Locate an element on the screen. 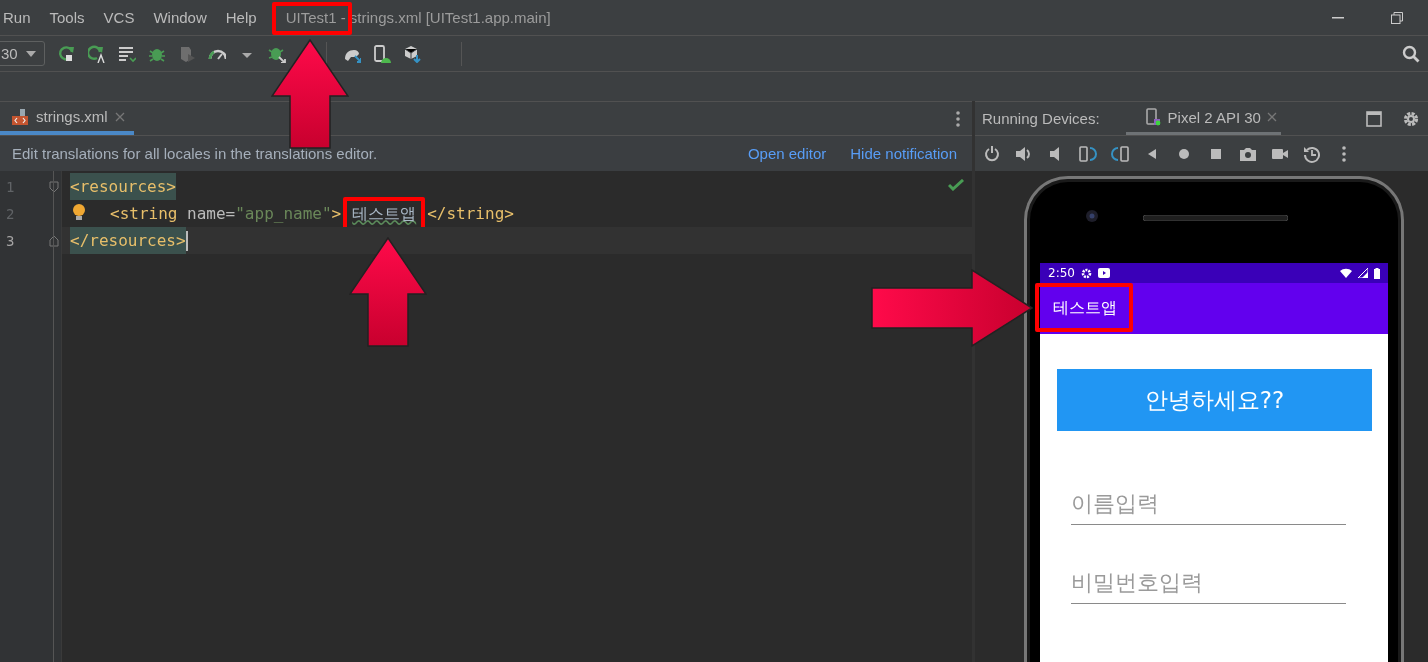 The image size is (1428, 662). speaker-grille-icon is located at coordinates (1215, 218).